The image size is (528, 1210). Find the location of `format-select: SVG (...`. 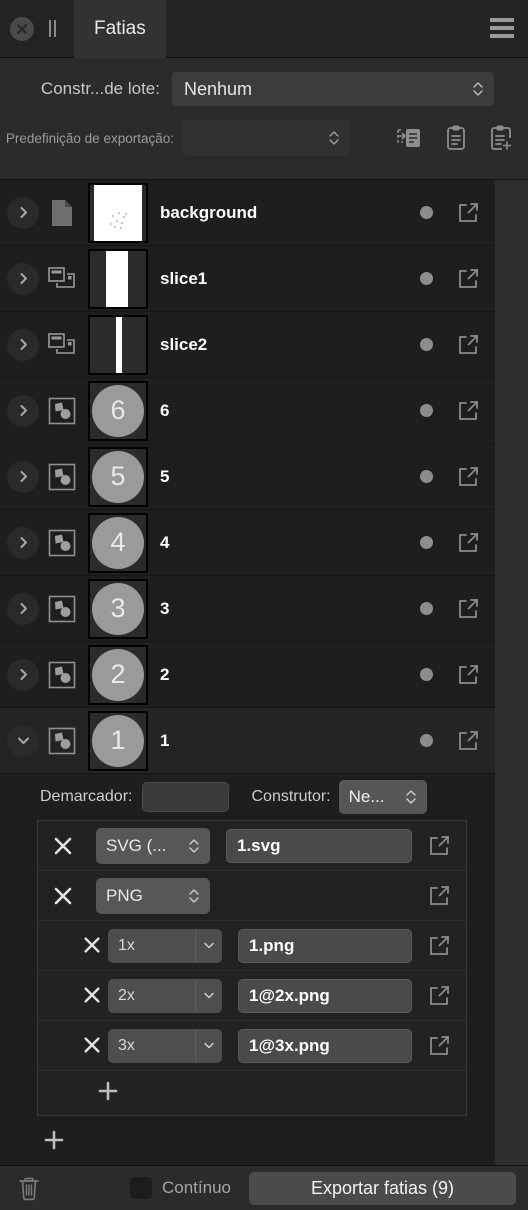

format-select: SVG (... is located at coordinates (153, 845).